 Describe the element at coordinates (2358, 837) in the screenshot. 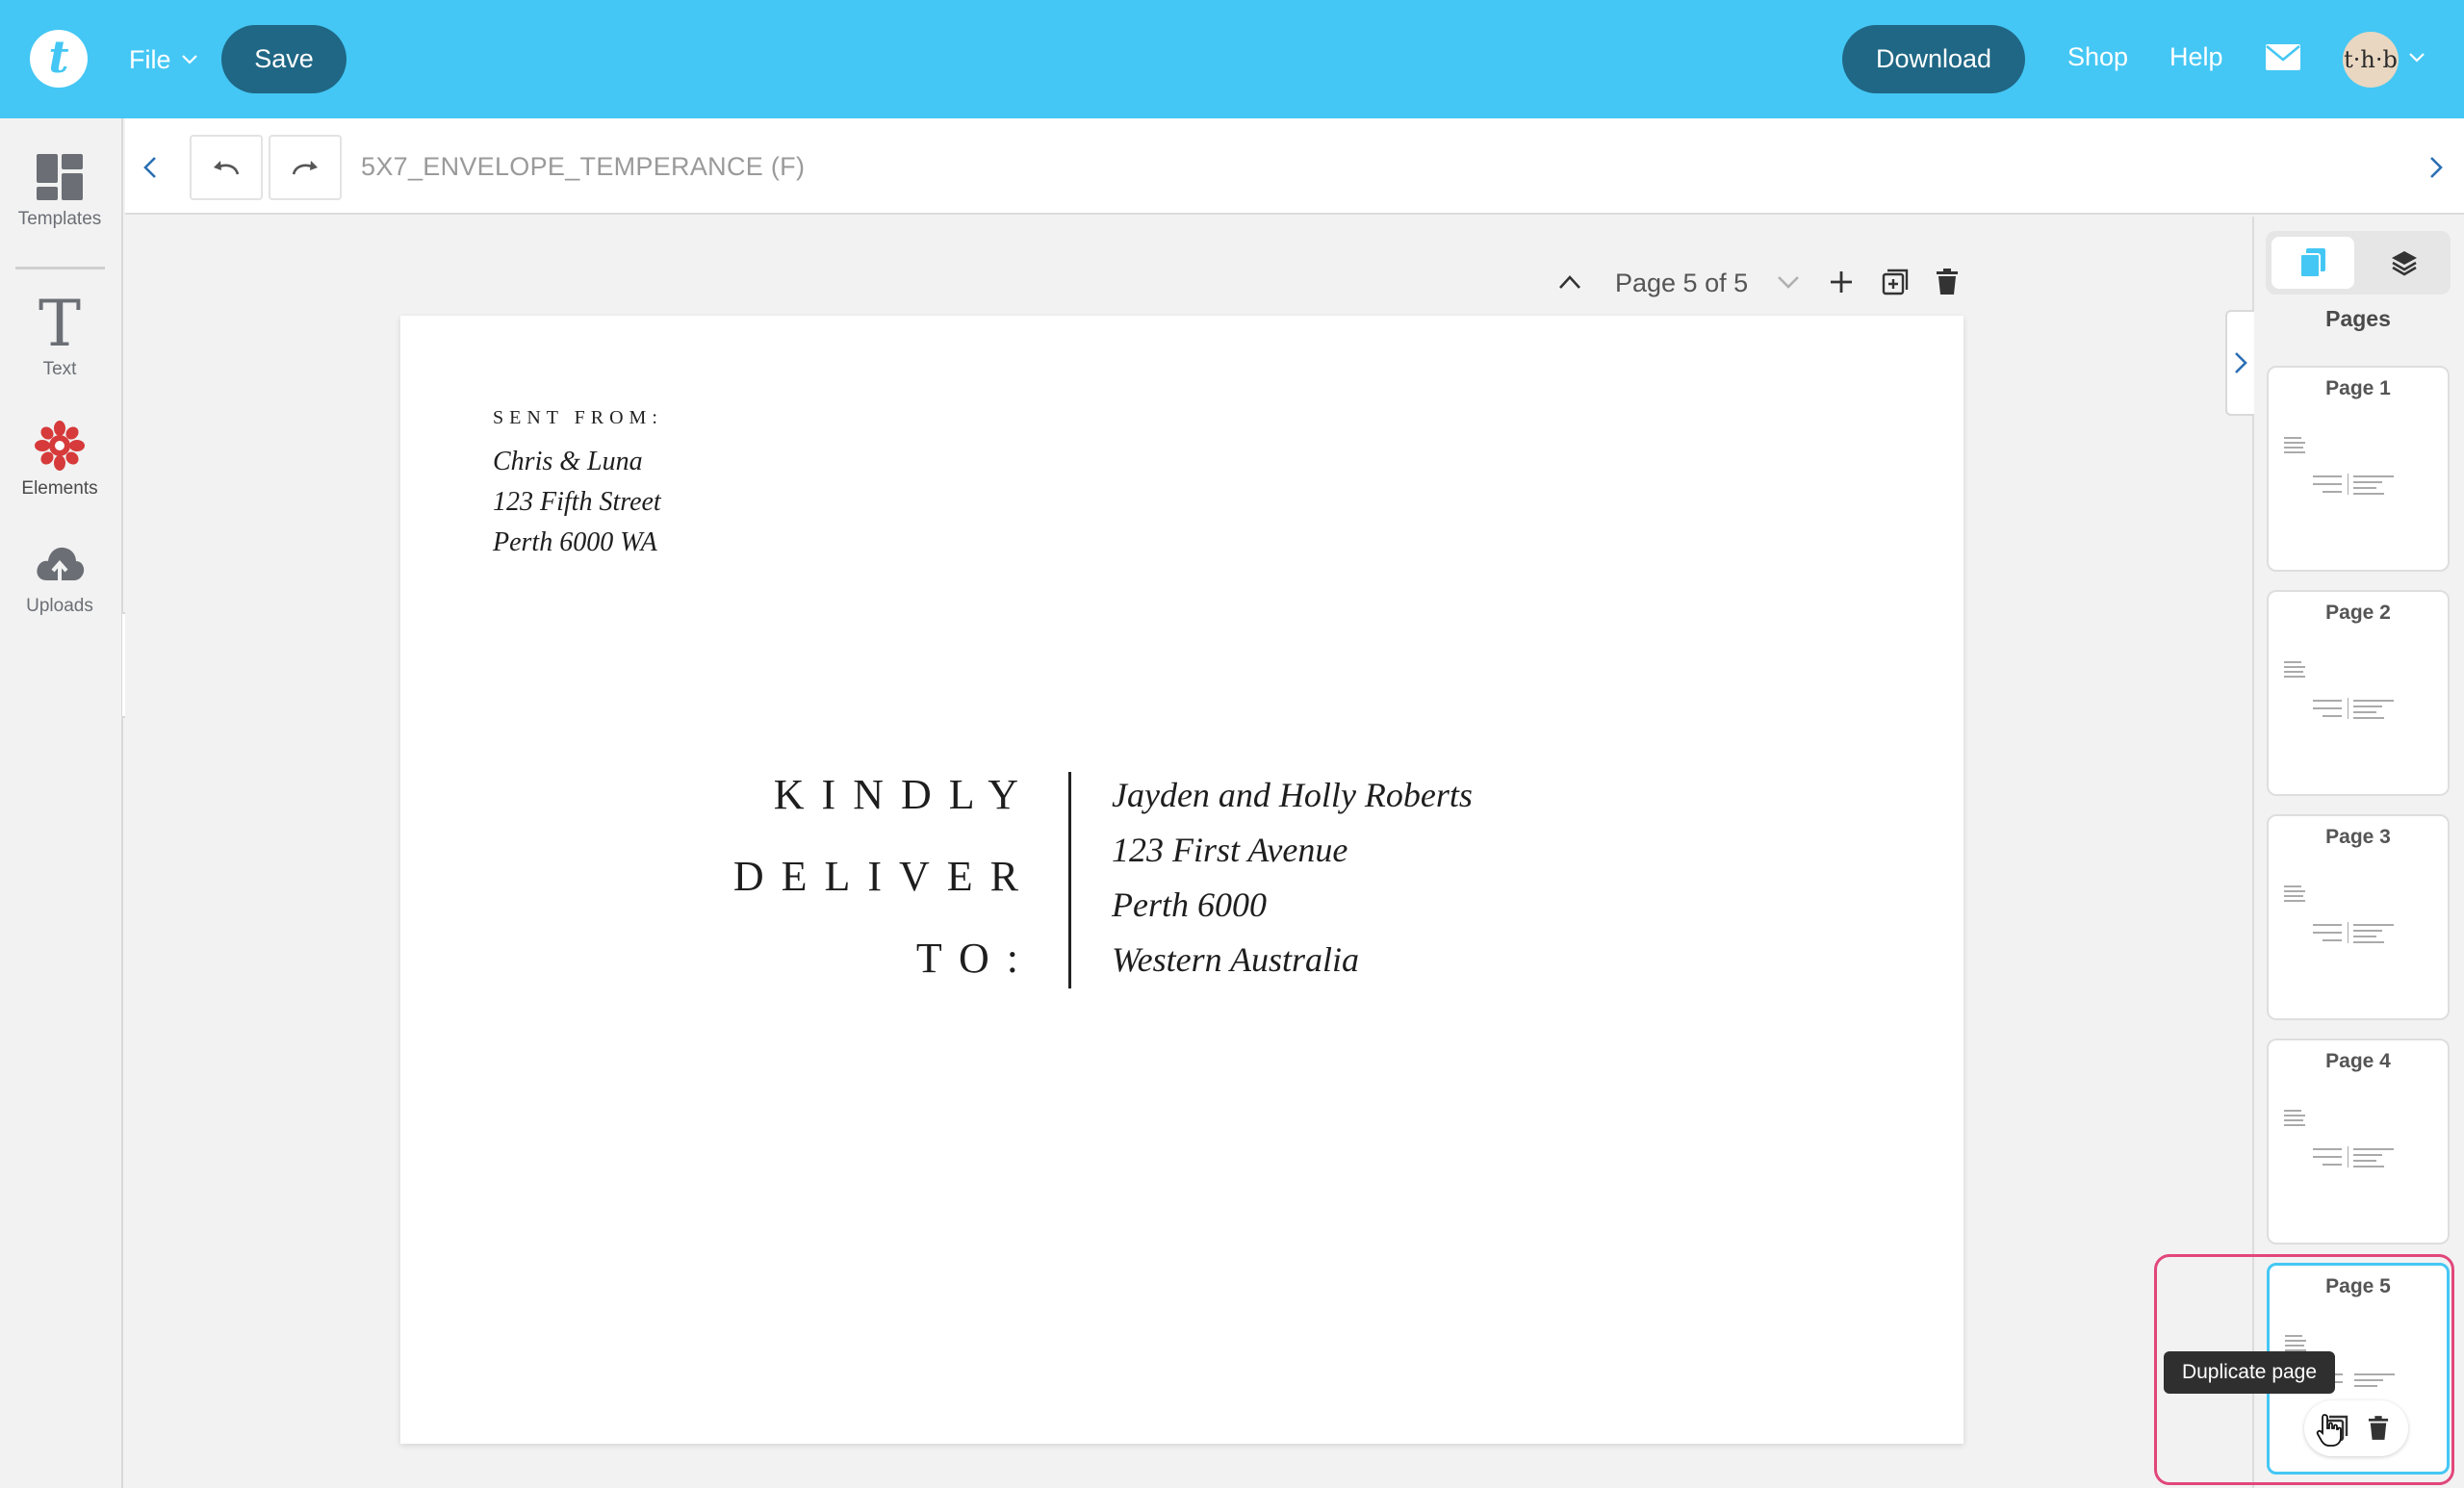

I see `thumb-label: Page 3` at that location.